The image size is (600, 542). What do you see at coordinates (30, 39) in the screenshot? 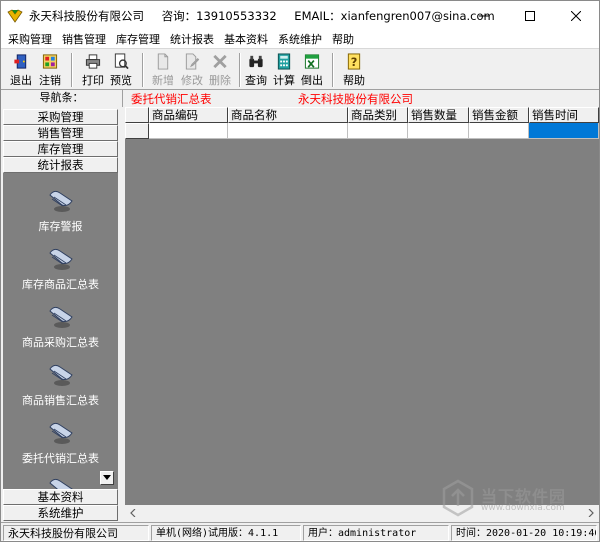
I see `menu-purchase: 采购管理` at bounding box center [30, 39].